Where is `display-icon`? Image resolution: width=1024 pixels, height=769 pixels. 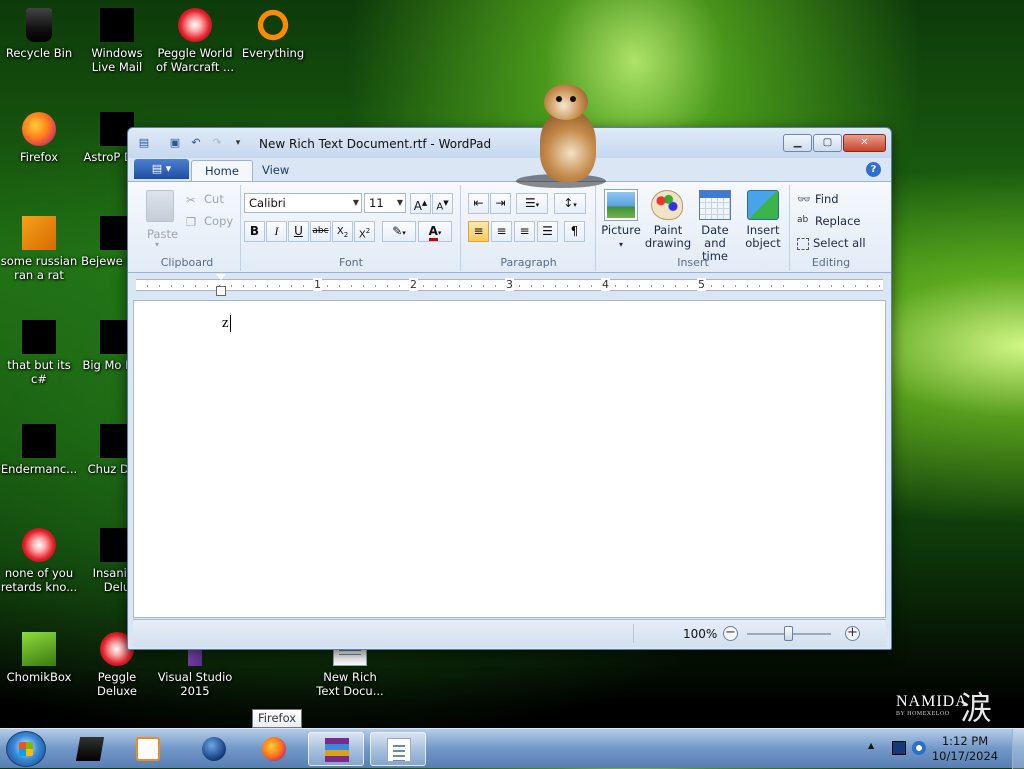 display-icon is located at coordinates (899, 748).